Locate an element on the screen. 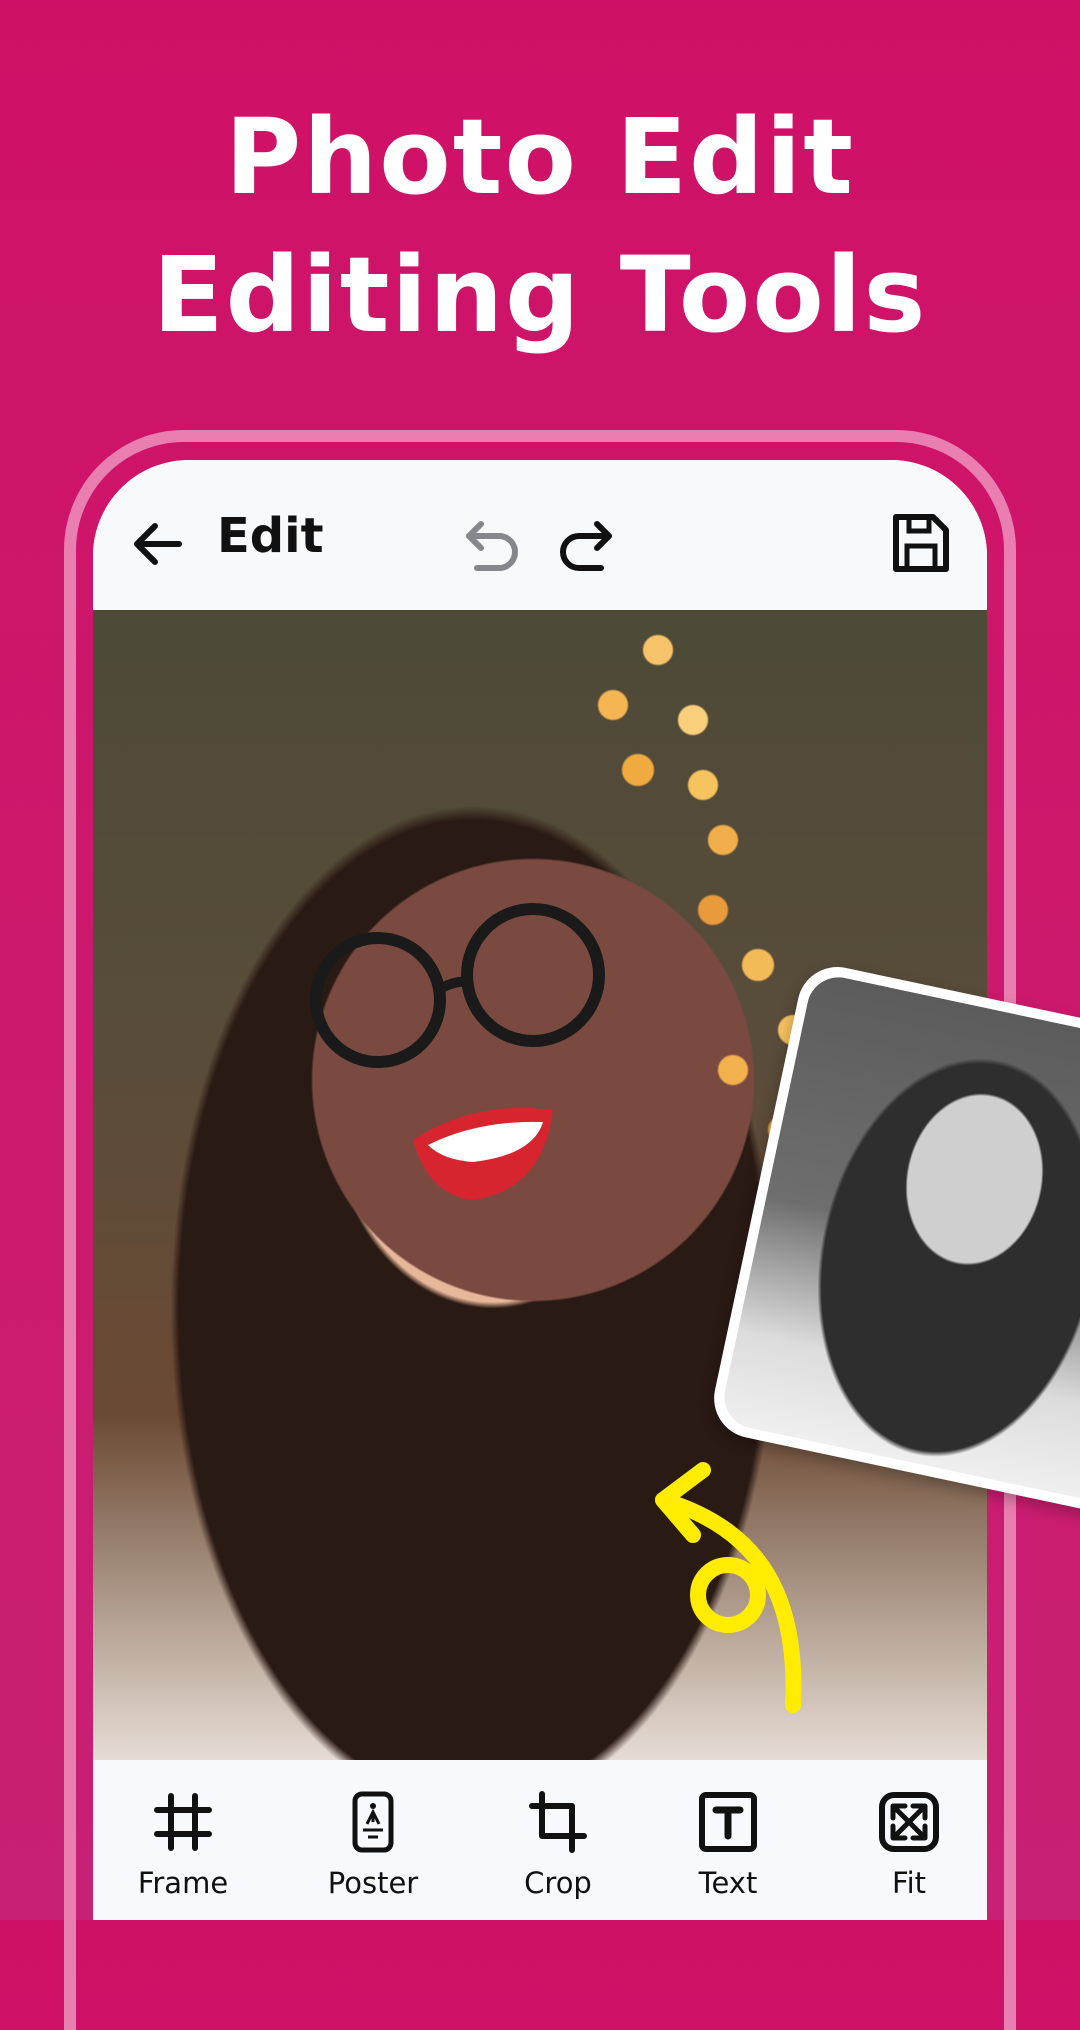 This screenshot has width=1080, height=2030. headline: Photo Edit Editing Tools is located at coordinates (540, 226).